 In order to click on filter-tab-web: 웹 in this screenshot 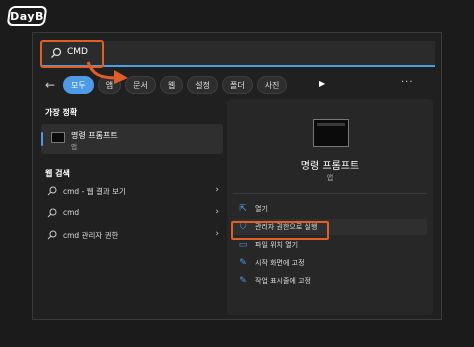, I will do `click(171, 85)`.